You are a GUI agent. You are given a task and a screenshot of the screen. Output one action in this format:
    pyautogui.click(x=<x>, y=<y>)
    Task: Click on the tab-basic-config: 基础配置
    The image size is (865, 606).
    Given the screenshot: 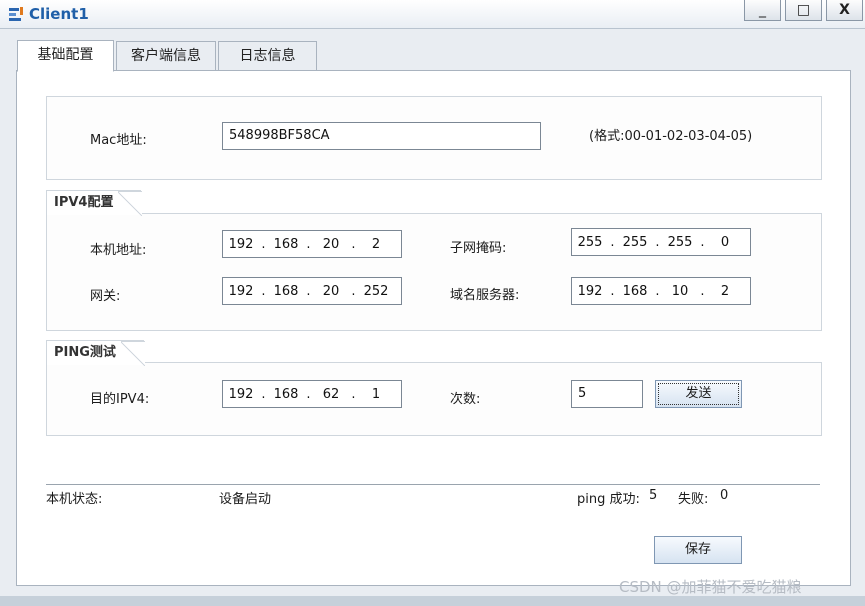 What is the action you would take?
    pyautogui.click(x=65, y=56)
    